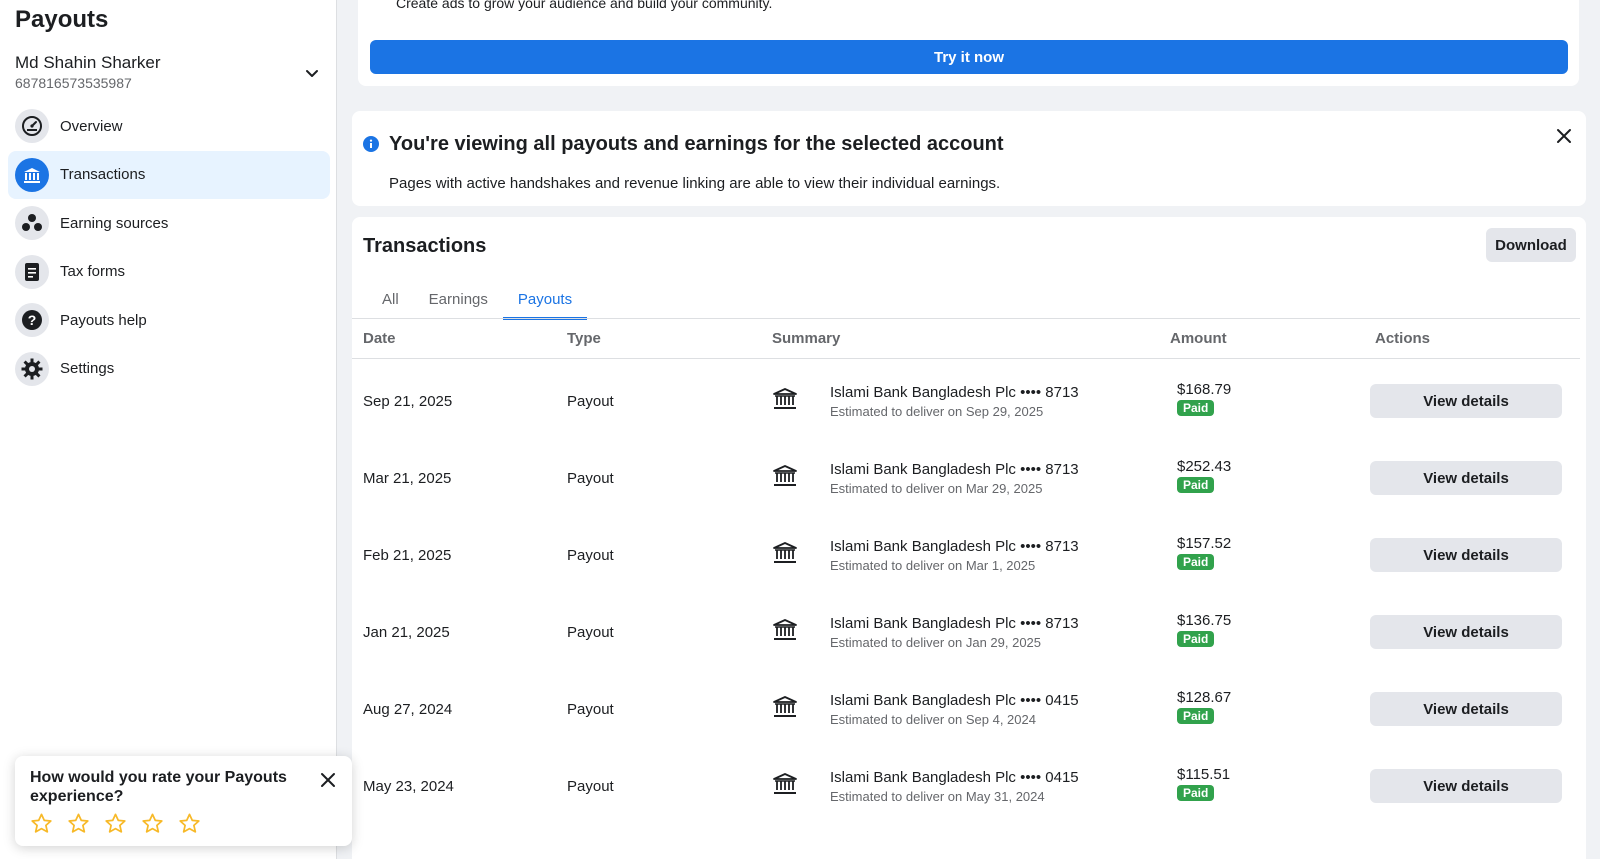 The image size is (1600, 859). Describe the element at coordinates (1531, 245) in the screenshot. I see `download-button: Download` at that location.